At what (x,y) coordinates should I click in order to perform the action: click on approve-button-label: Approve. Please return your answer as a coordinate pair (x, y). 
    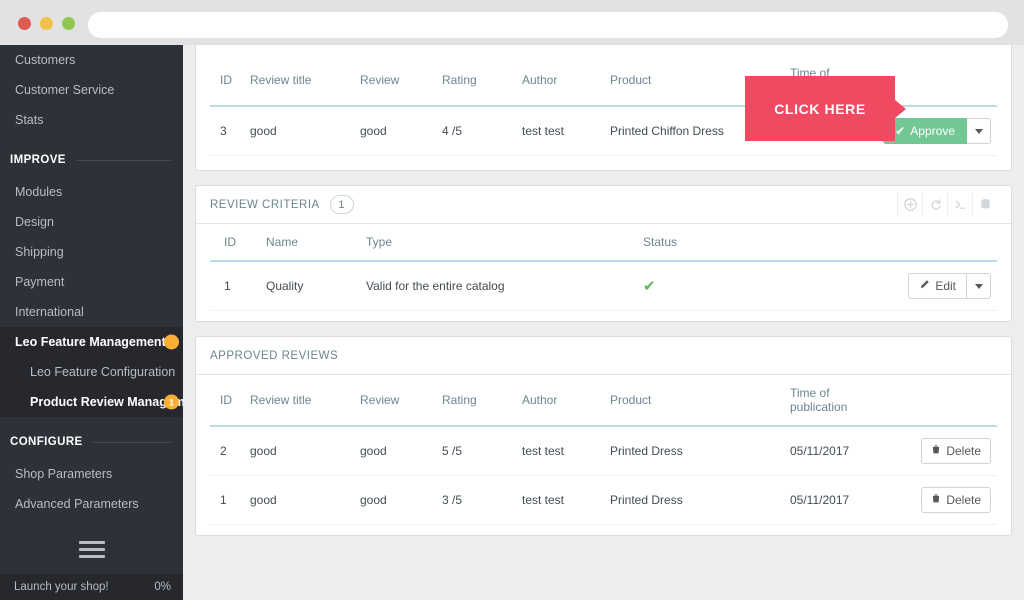
    Looking at the image, I should click on (932, 131).